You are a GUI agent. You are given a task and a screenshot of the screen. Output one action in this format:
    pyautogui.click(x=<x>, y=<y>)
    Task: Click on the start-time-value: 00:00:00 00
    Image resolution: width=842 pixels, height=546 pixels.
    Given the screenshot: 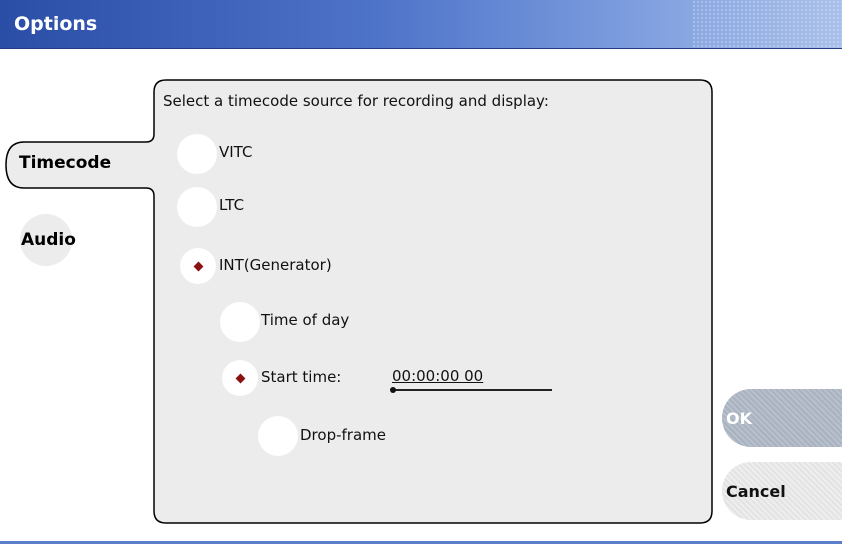 What is the action you would take?
    pyautogui.click(x=438, y=376)
    